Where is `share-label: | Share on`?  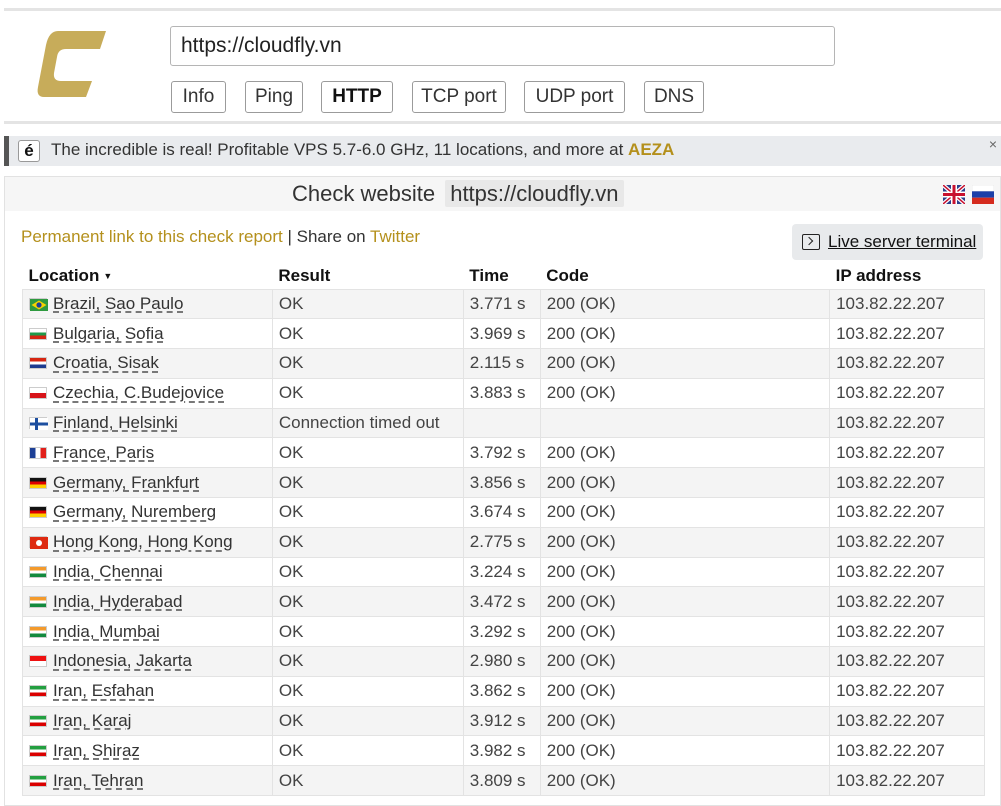
share-label: | Share on is located at coordinates (326, 236).